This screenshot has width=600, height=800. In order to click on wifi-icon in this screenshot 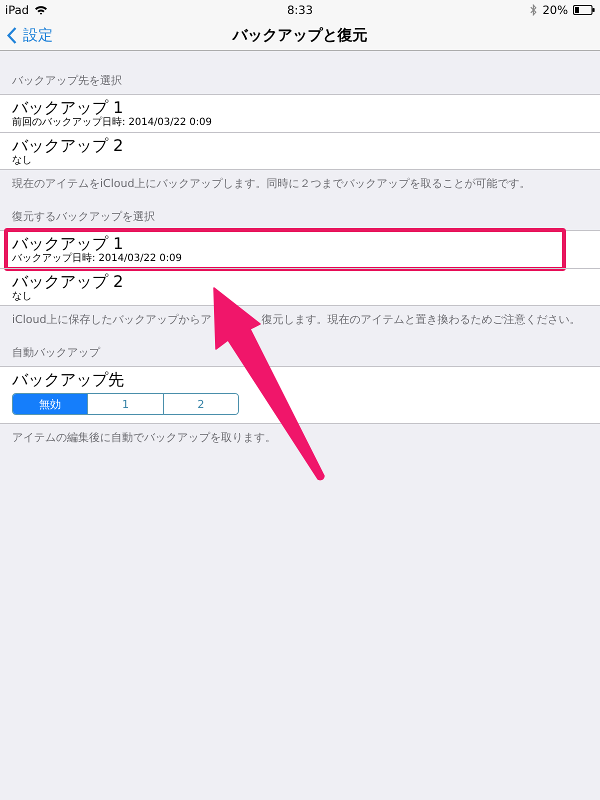, I will do `click(41, 10)`.